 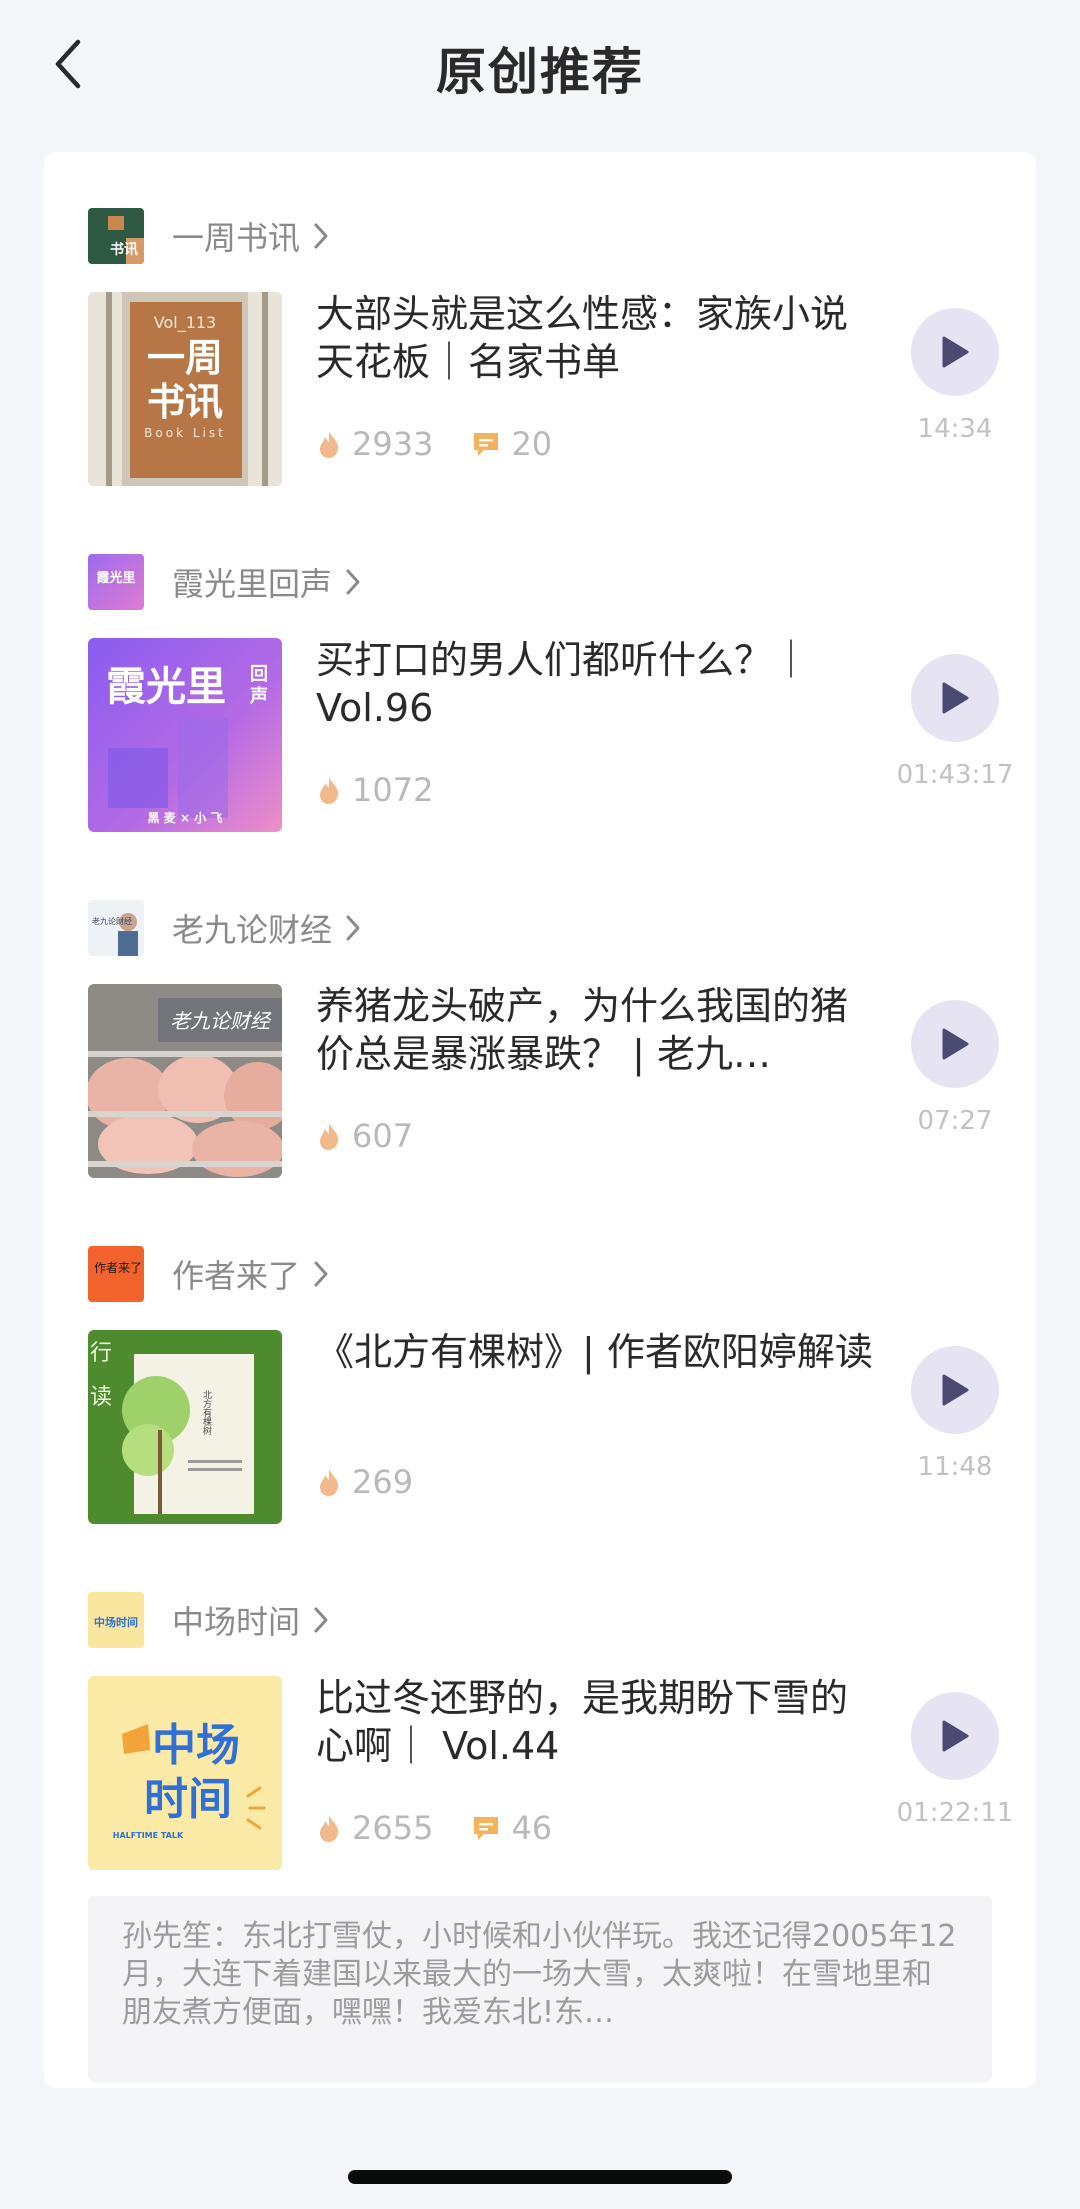 I want to click on episode-duration: 01:43:17, so click(x=955, y=775).